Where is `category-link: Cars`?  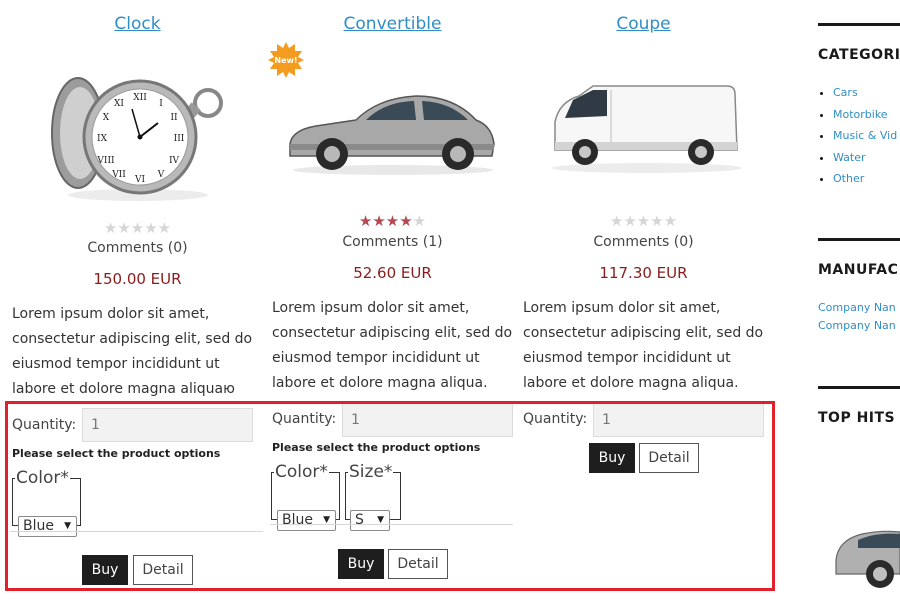
category-link: Cars is located at coordinates (845, 92).